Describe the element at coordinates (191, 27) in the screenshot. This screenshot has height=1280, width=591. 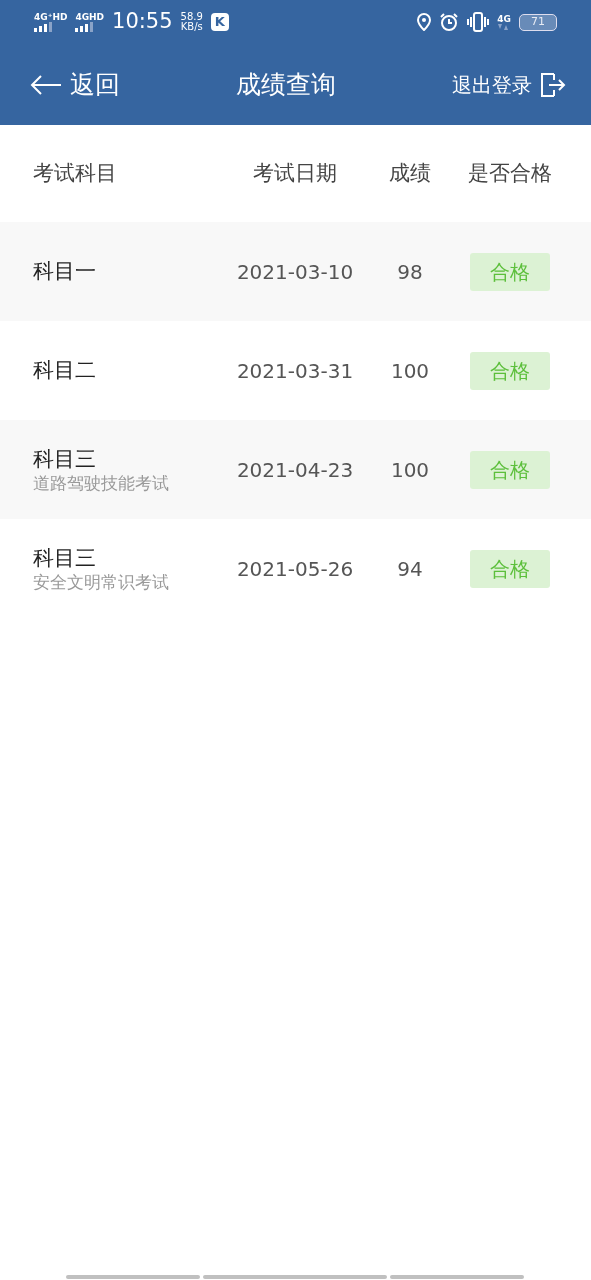
I see `speed-unit: KB/s` at that location.